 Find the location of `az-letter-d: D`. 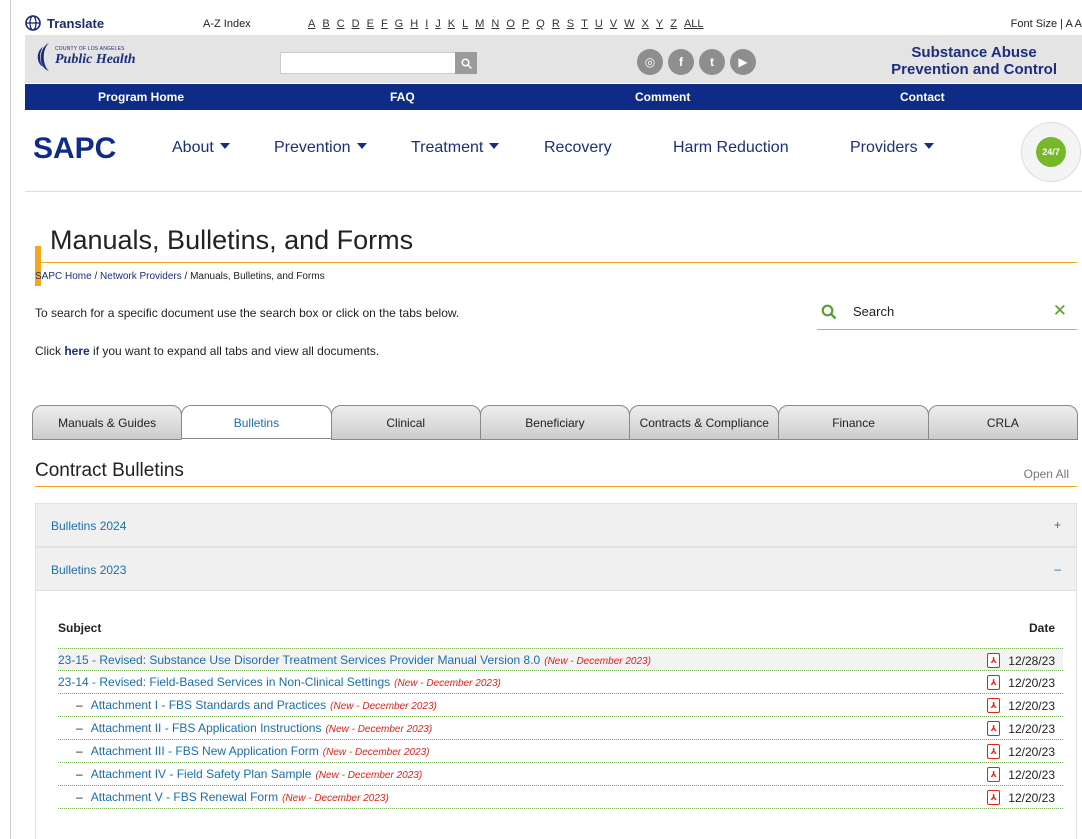

az-letter-d: D is located at coordinates (356, 24).